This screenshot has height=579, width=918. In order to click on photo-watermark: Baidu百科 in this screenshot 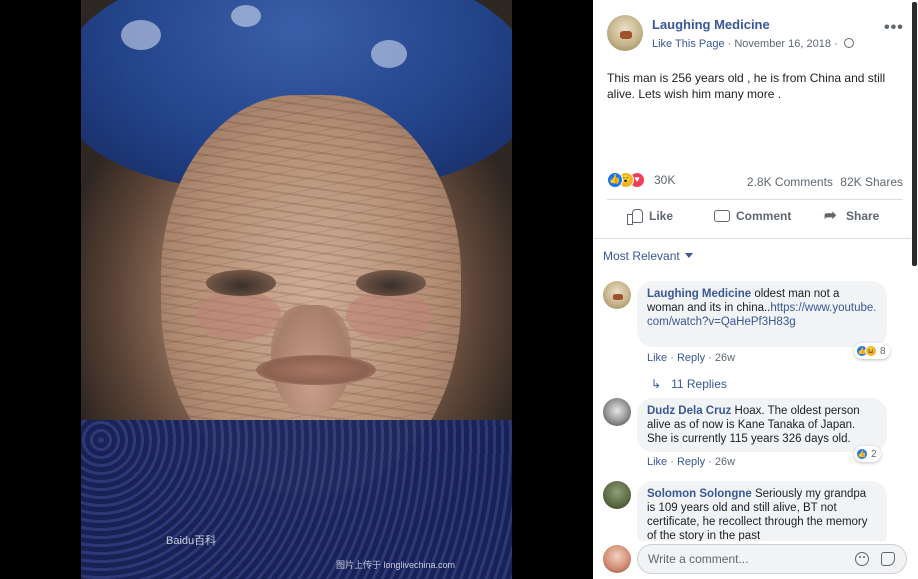, I will do `click(191, 541)`.